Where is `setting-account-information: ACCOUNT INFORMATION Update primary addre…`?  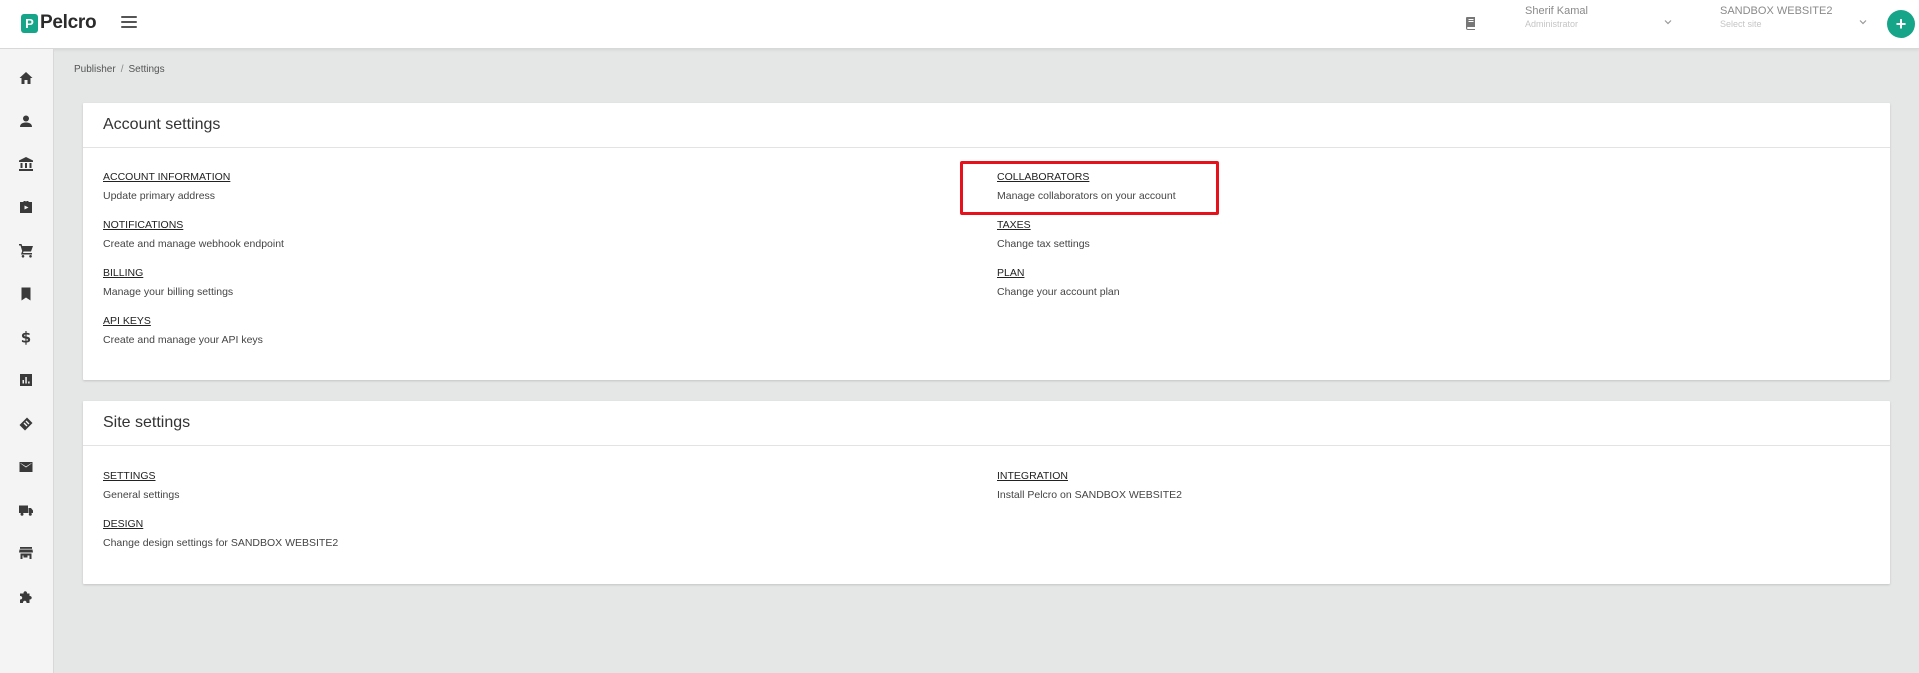
setting-account-information: ACCOUNT INFORMATION Update primary addre… is located at coordinates (166, 187).